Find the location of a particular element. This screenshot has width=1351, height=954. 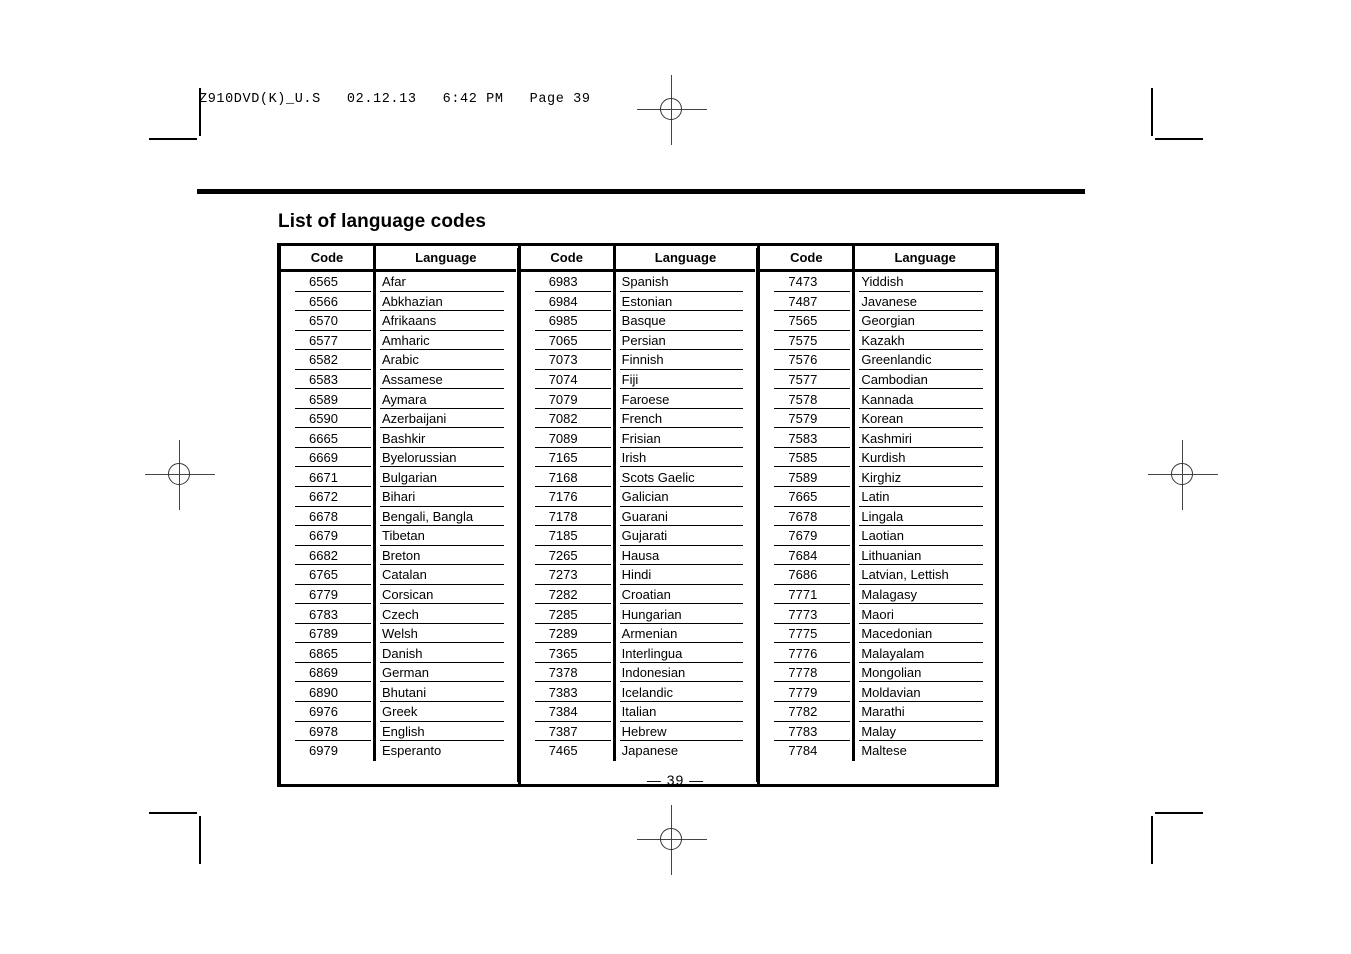

code-value: 7577 is located at coordinates (803, 379).